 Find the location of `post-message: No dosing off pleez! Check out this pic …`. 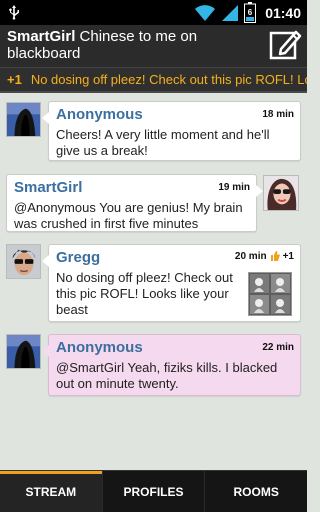

post-message: No dosing off pleez! Check out this pic … is located at coordinates (144, 293).